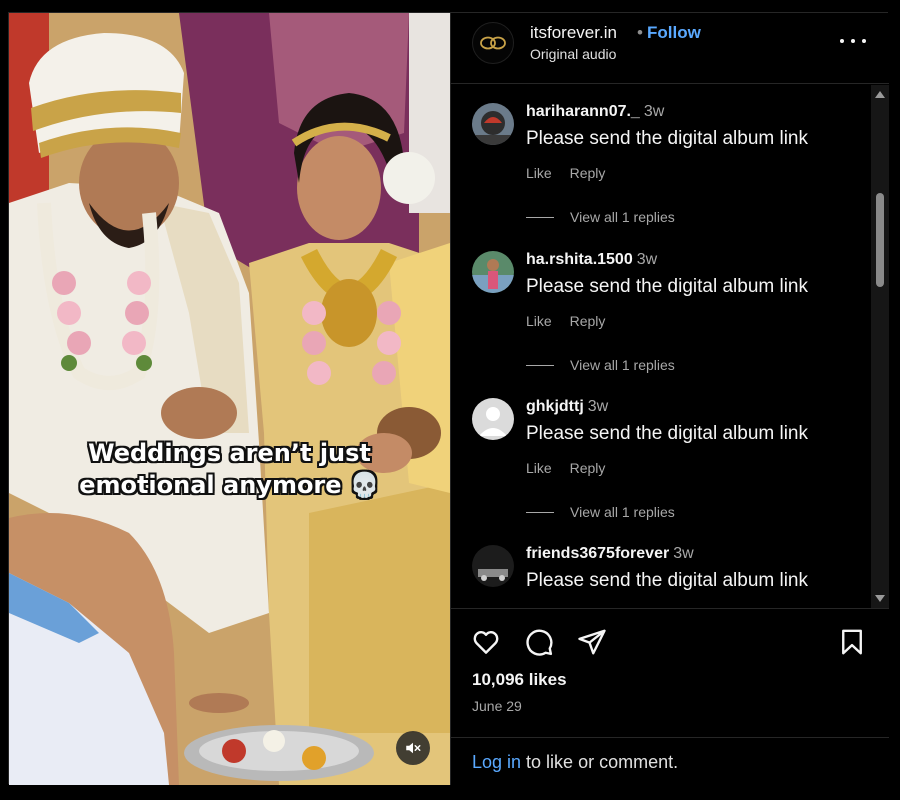 The width and height of the screenshot is (900, 800). I want to click on comment-icon, so click(539, 642).